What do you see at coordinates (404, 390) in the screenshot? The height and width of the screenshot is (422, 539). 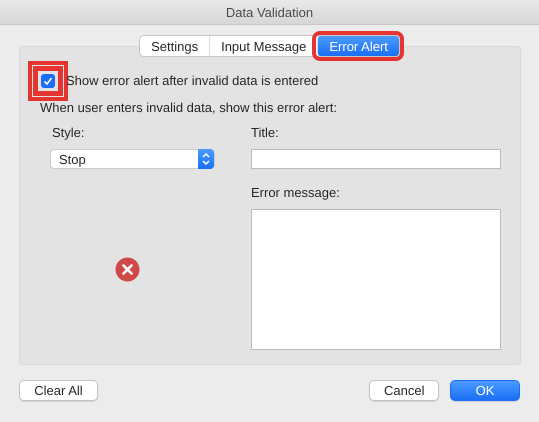 I see `cancel-button: Cancel` at bounding box center [404, 390].